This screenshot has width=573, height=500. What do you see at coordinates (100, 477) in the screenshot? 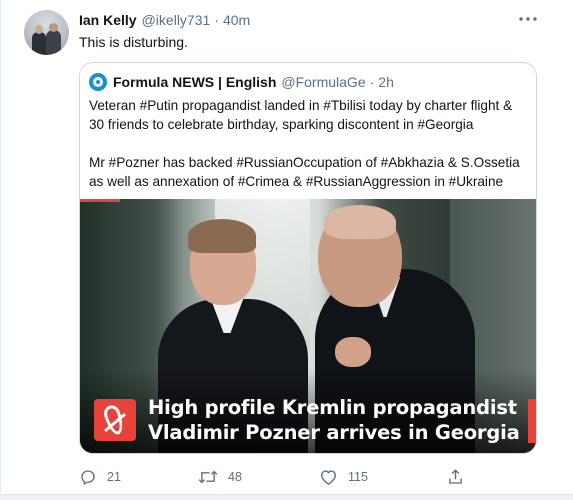
I see `reply-button: 21` at bounding box center [100, 477].